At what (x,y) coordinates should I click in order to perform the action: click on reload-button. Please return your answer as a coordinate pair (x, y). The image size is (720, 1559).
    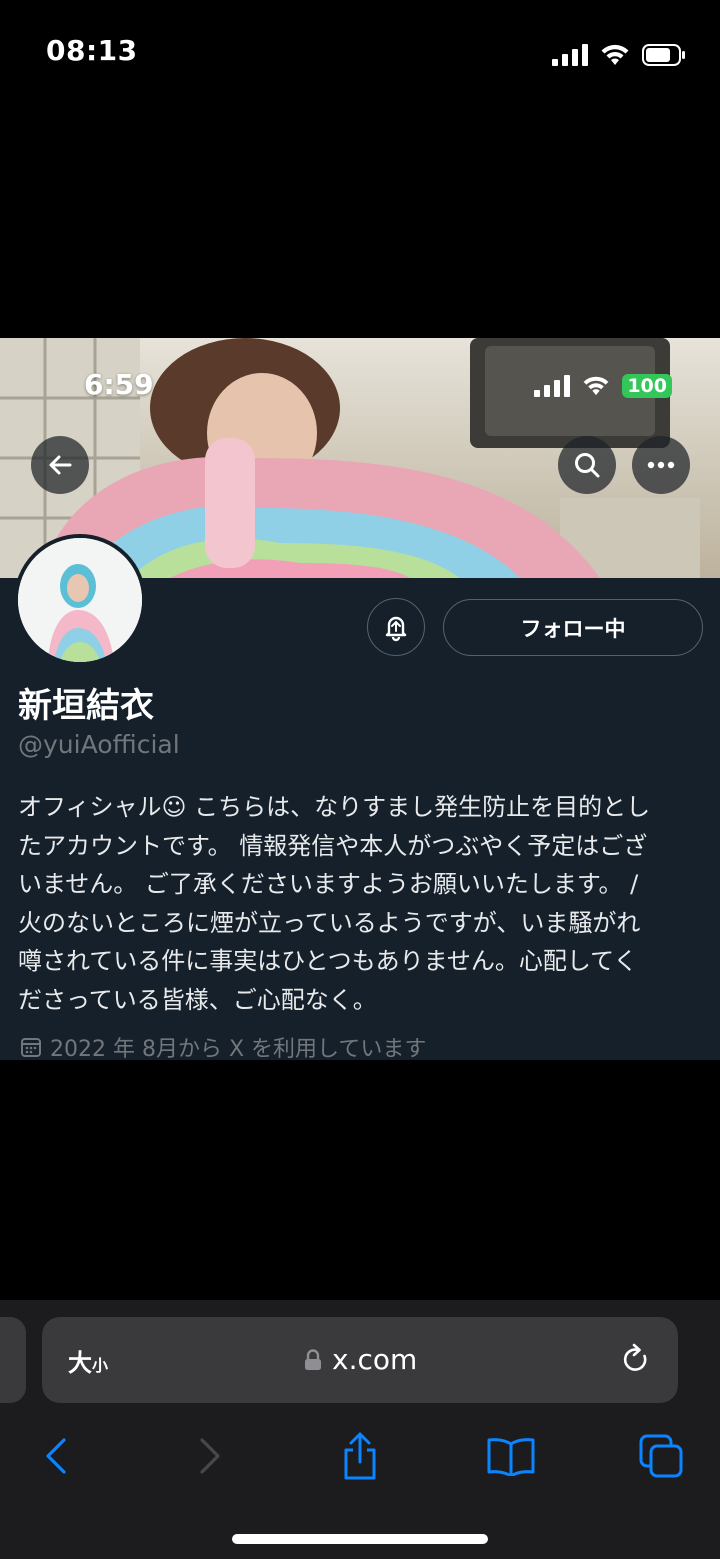
    Looking at the image, I should click on (635, 1361).